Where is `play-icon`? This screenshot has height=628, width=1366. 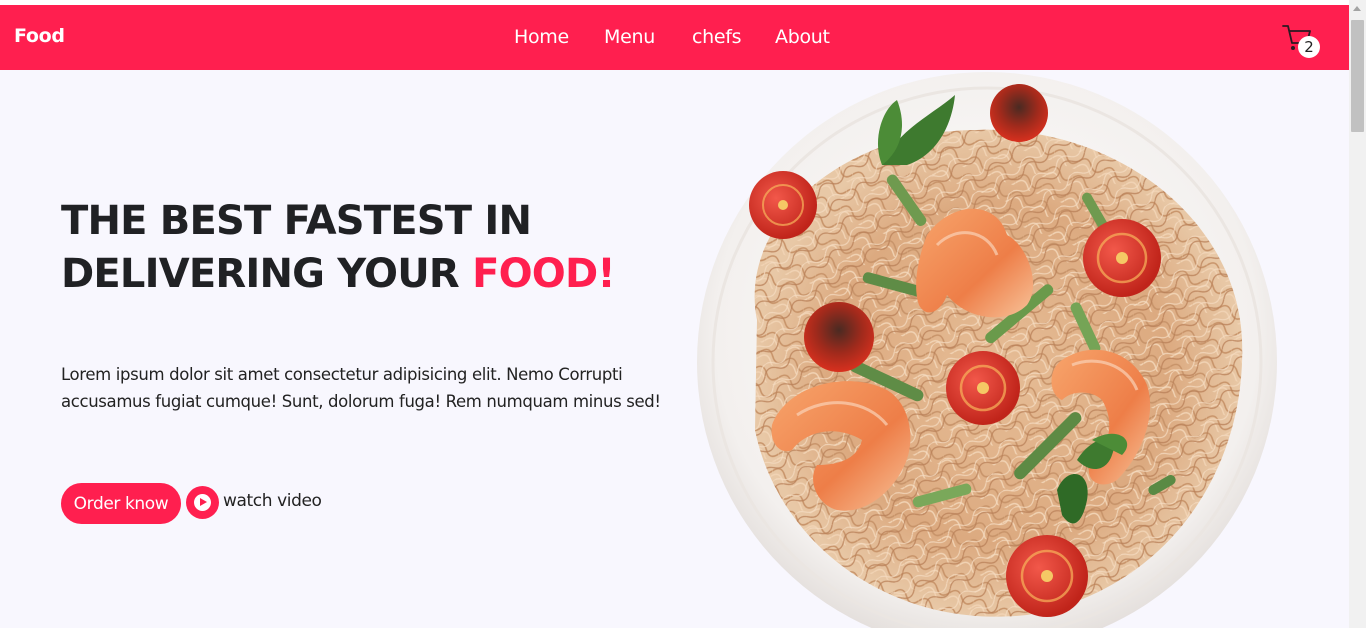
play-icon is located at coordinates (202, 502).